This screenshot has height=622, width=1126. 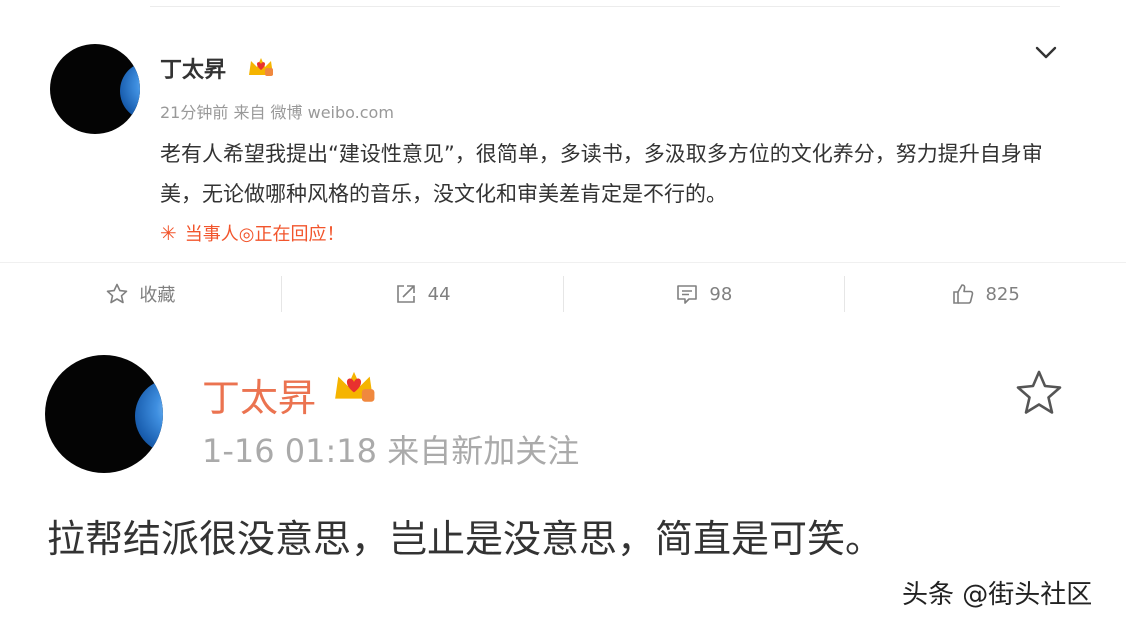 I want to click on post-meta: 21分钟前 来自 微博 weibo.com, so click(x=277, y=112).